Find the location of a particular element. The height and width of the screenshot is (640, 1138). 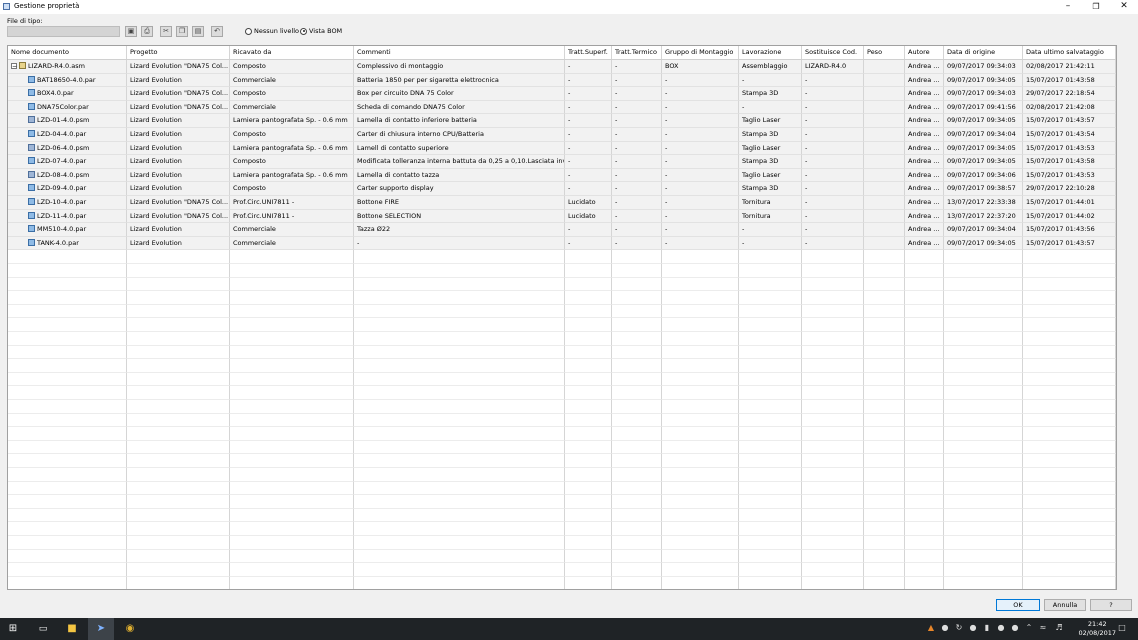

header-col-tratt-termico: Tratt.Termico is located at coordinates (637, 52).